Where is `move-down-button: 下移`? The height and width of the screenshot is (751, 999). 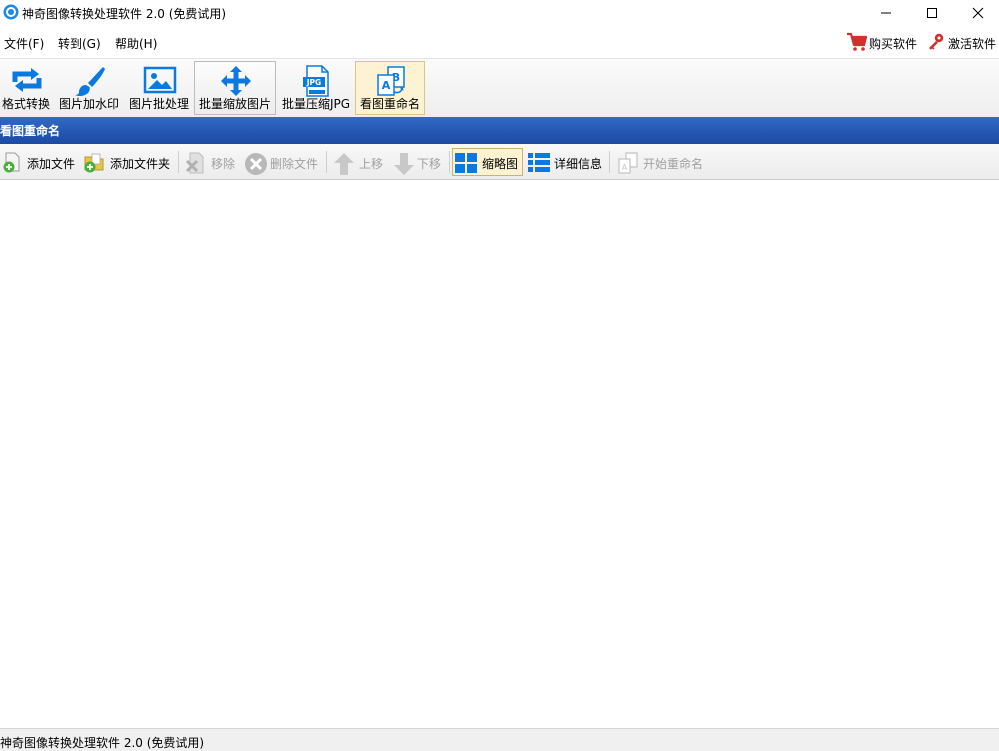
move-down-button: 下移 is located at coordinates (418, 162).